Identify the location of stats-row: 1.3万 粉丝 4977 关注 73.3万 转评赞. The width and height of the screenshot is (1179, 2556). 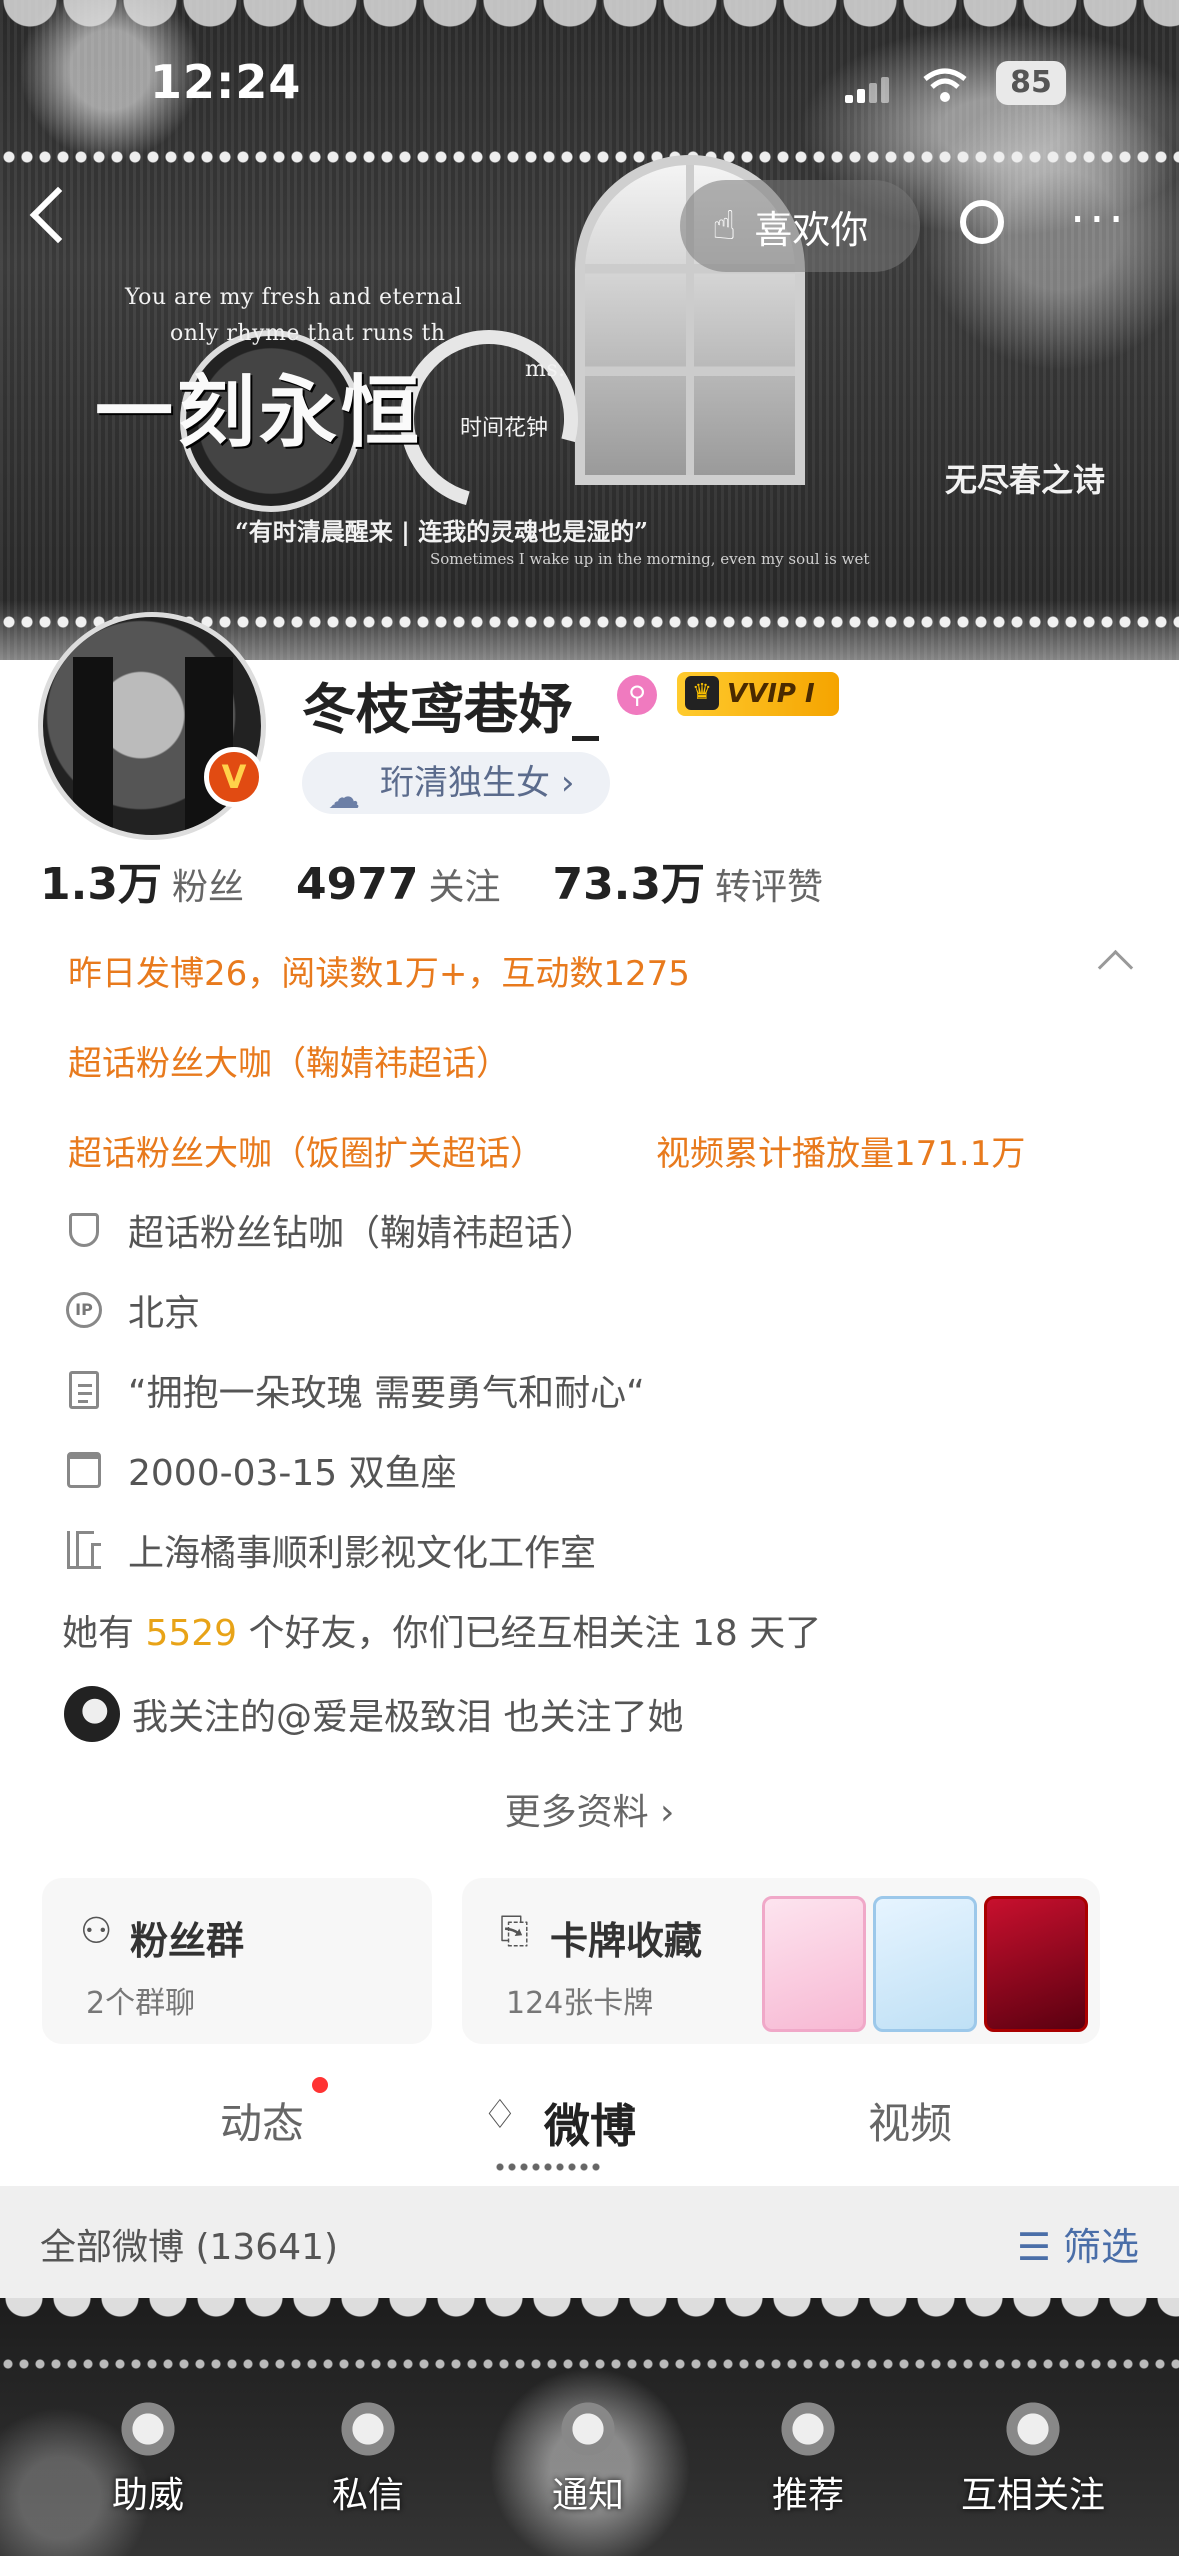
(457, 880).